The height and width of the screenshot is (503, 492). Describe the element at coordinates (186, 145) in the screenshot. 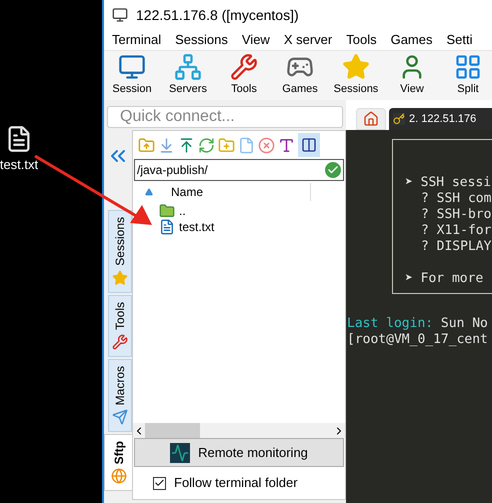

I see `upload-icon` at that location.